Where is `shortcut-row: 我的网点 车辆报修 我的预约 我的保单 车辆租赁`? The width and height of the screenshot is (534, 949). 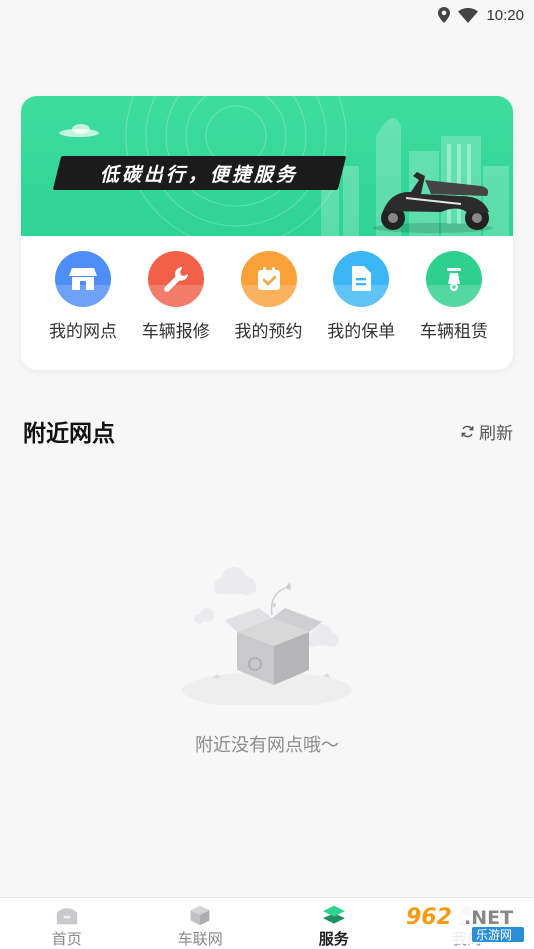
shortcut-row: 我的网点 车辆报修 我的预约 我的保单 车辆租赁 is located at coordinates (267, 296).